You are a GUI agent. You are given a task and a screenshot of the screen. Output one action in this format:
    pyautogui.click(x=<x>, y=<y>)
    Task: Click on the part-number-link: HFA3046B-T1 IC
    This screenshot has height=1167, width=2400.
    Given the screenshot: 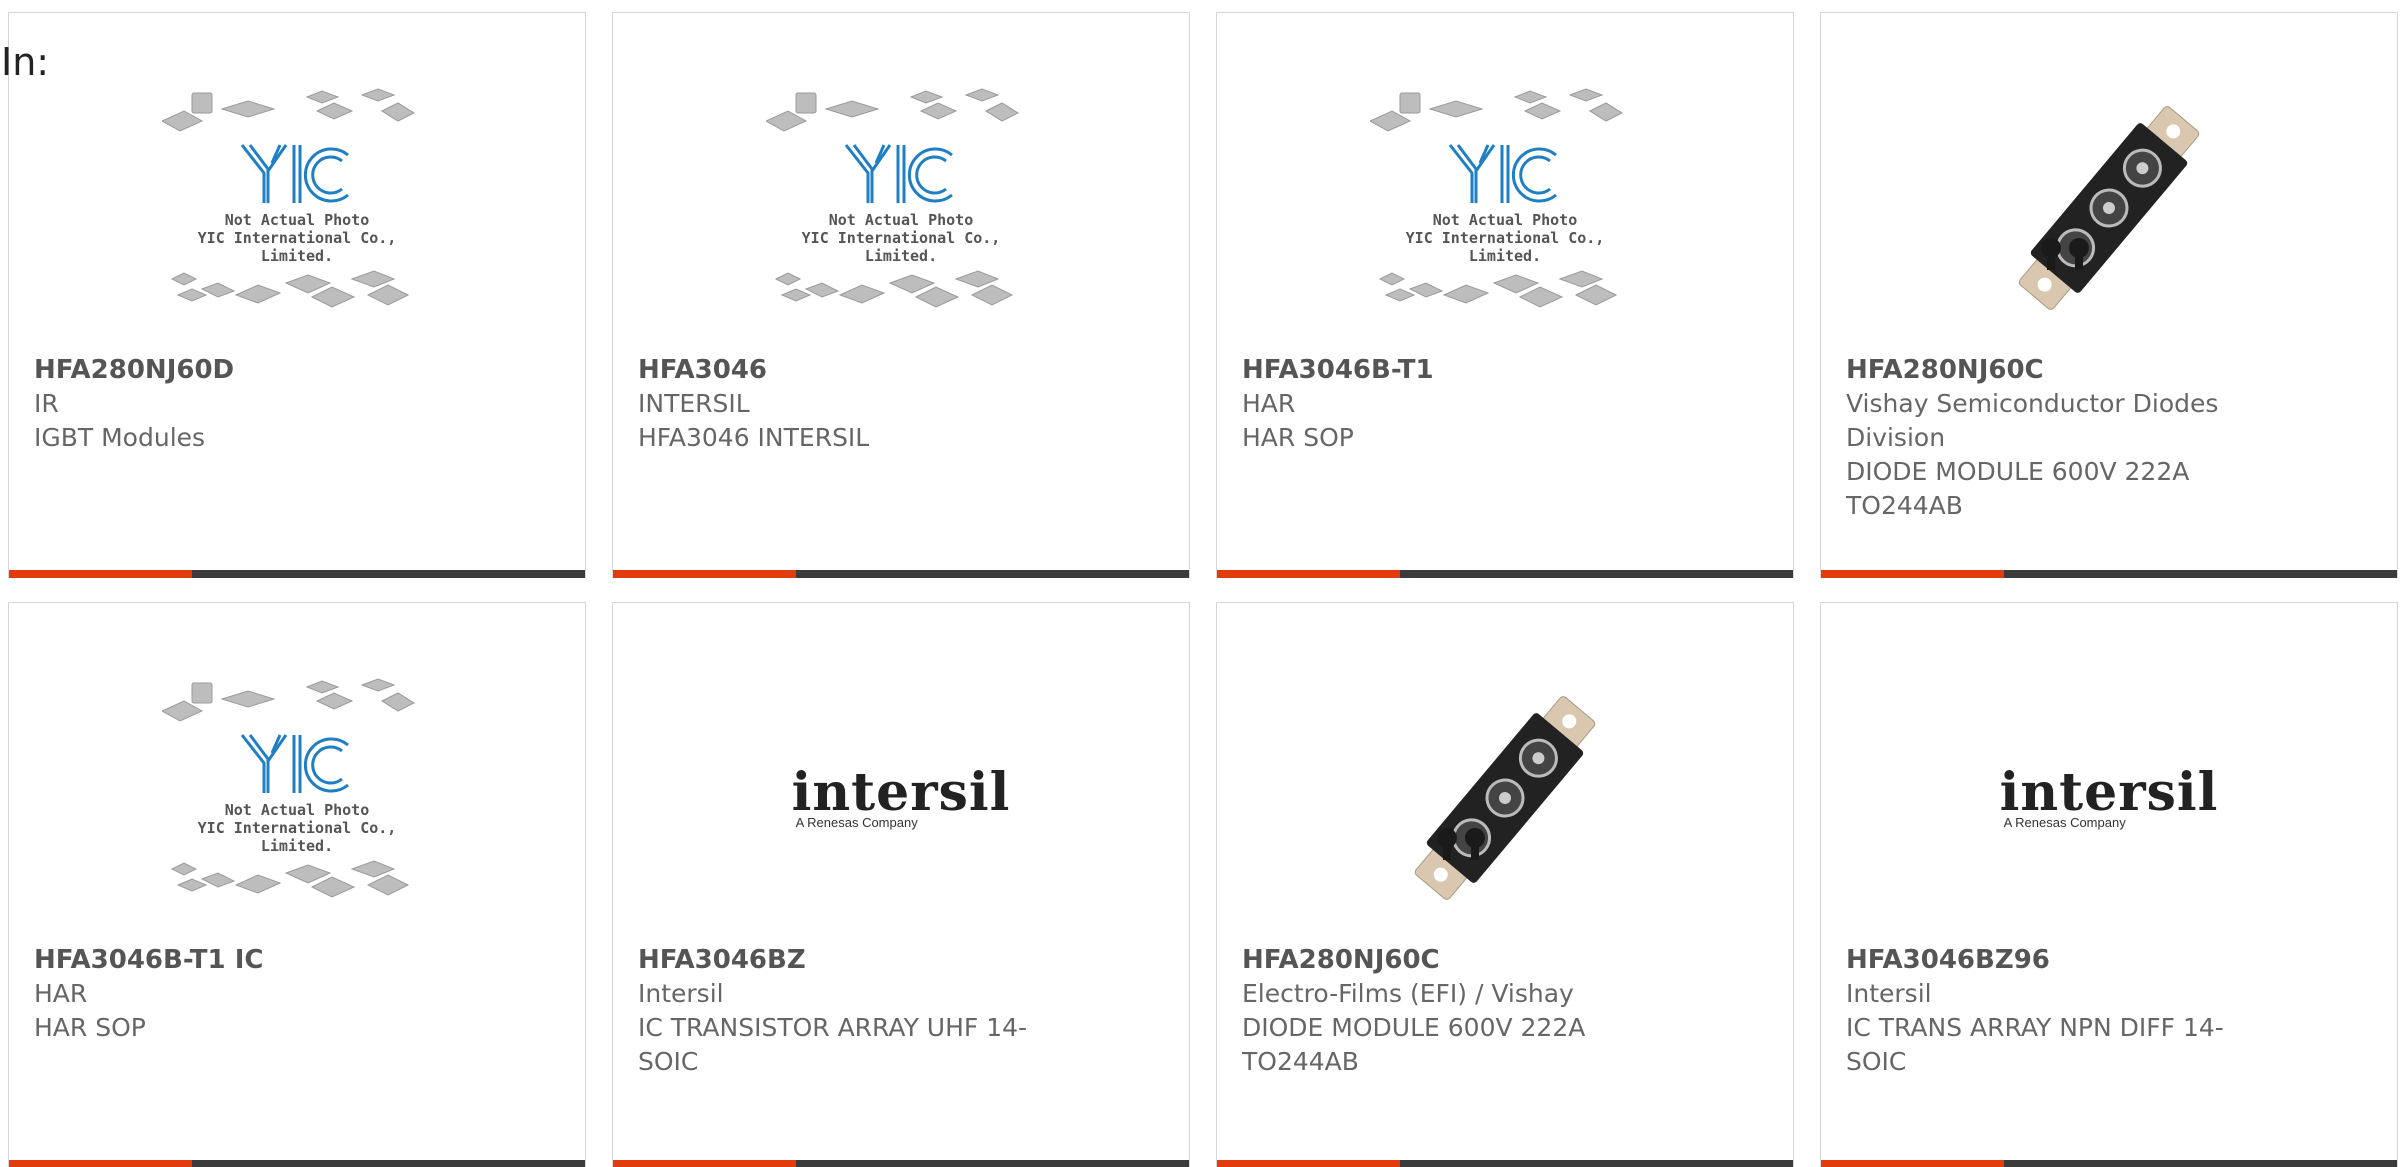 What is the action you would take?
    pyautogui.click(x=244, y=960)
    